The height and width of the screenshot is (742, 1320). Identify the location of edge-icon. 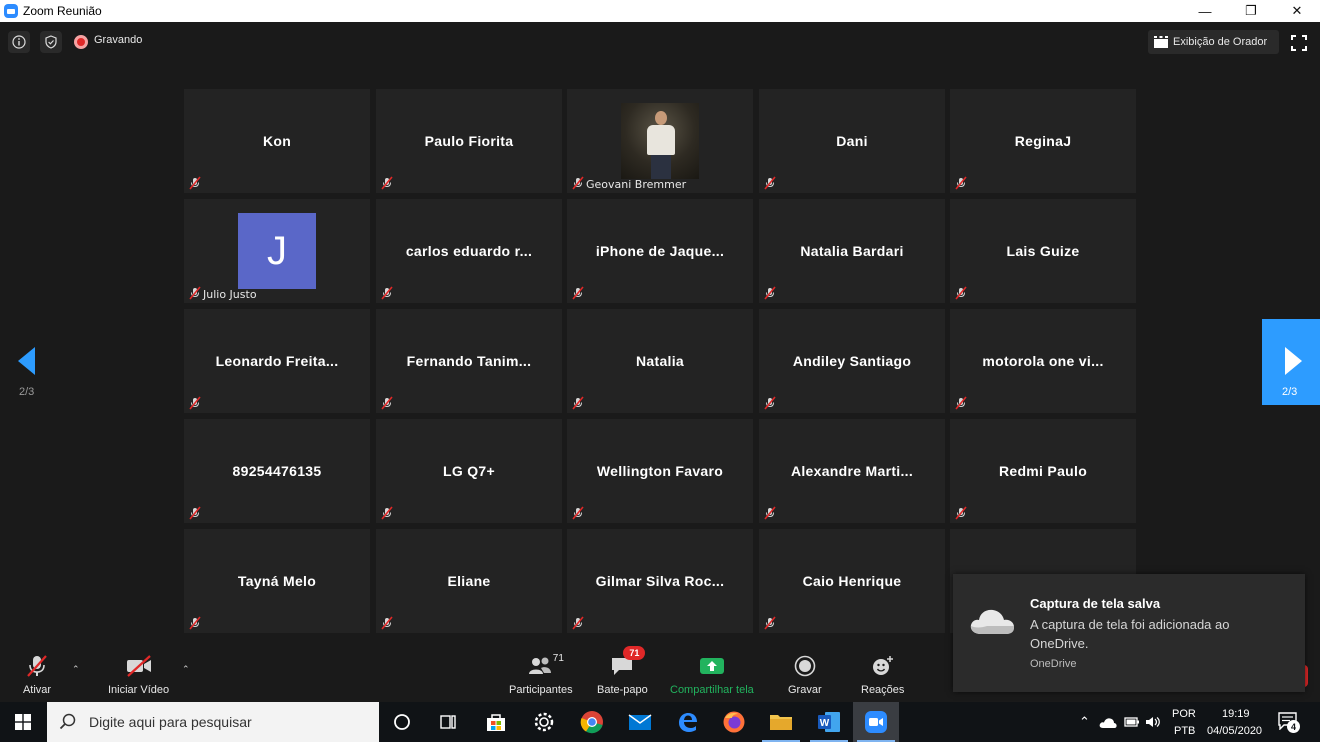
(688, 722).